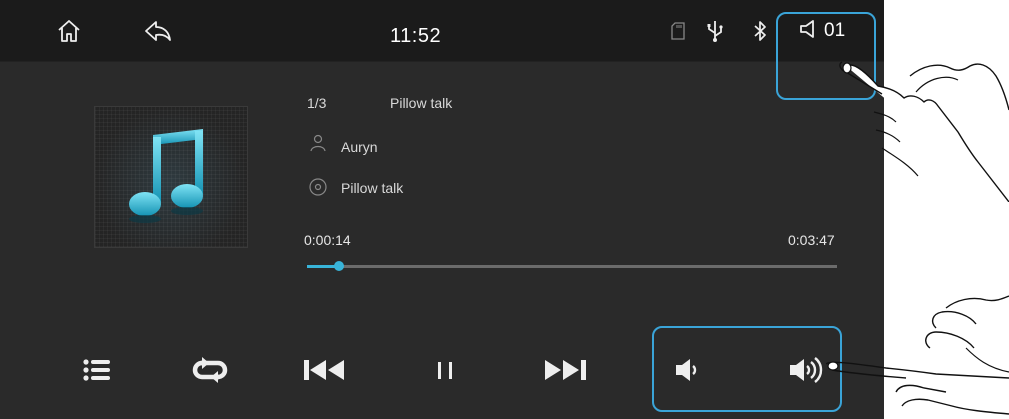  What do you see at coordinates (359, 147) in the screenshot?
I see `track-artist: Auryn` at bounding box center [359, 147].